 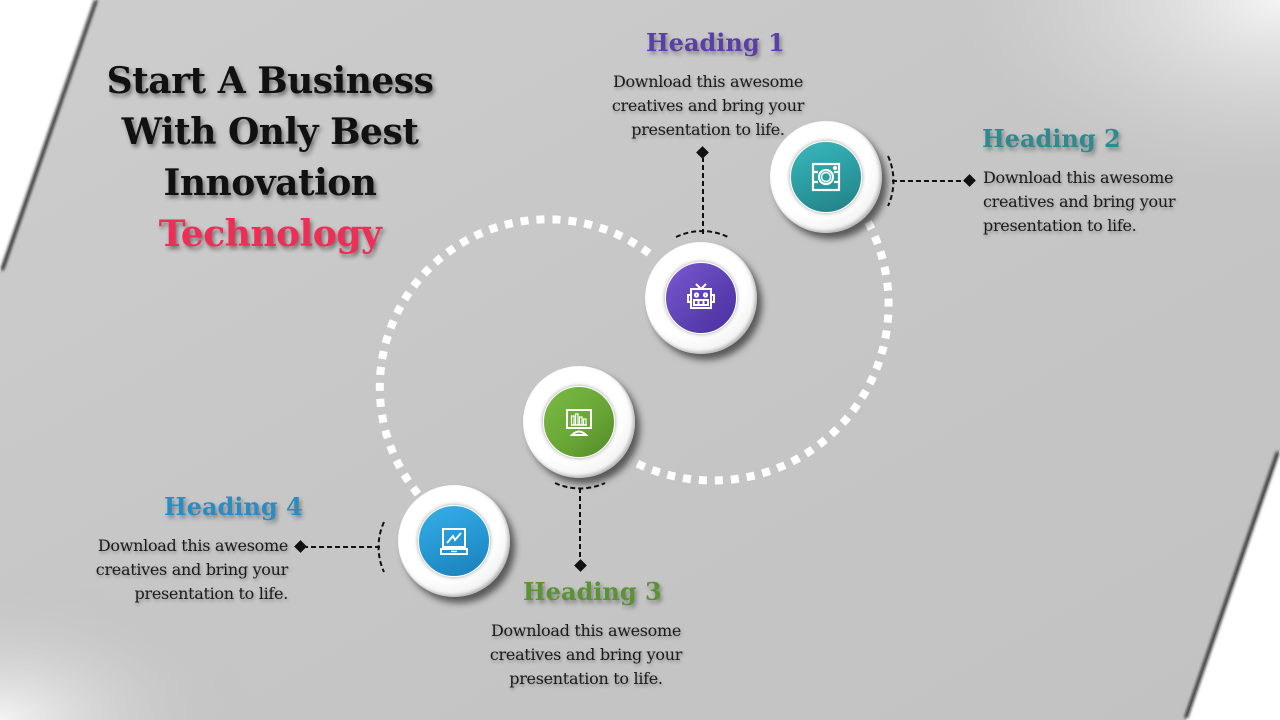 I want to click on title-line-3: Innovation, so click(x=270, y=183).